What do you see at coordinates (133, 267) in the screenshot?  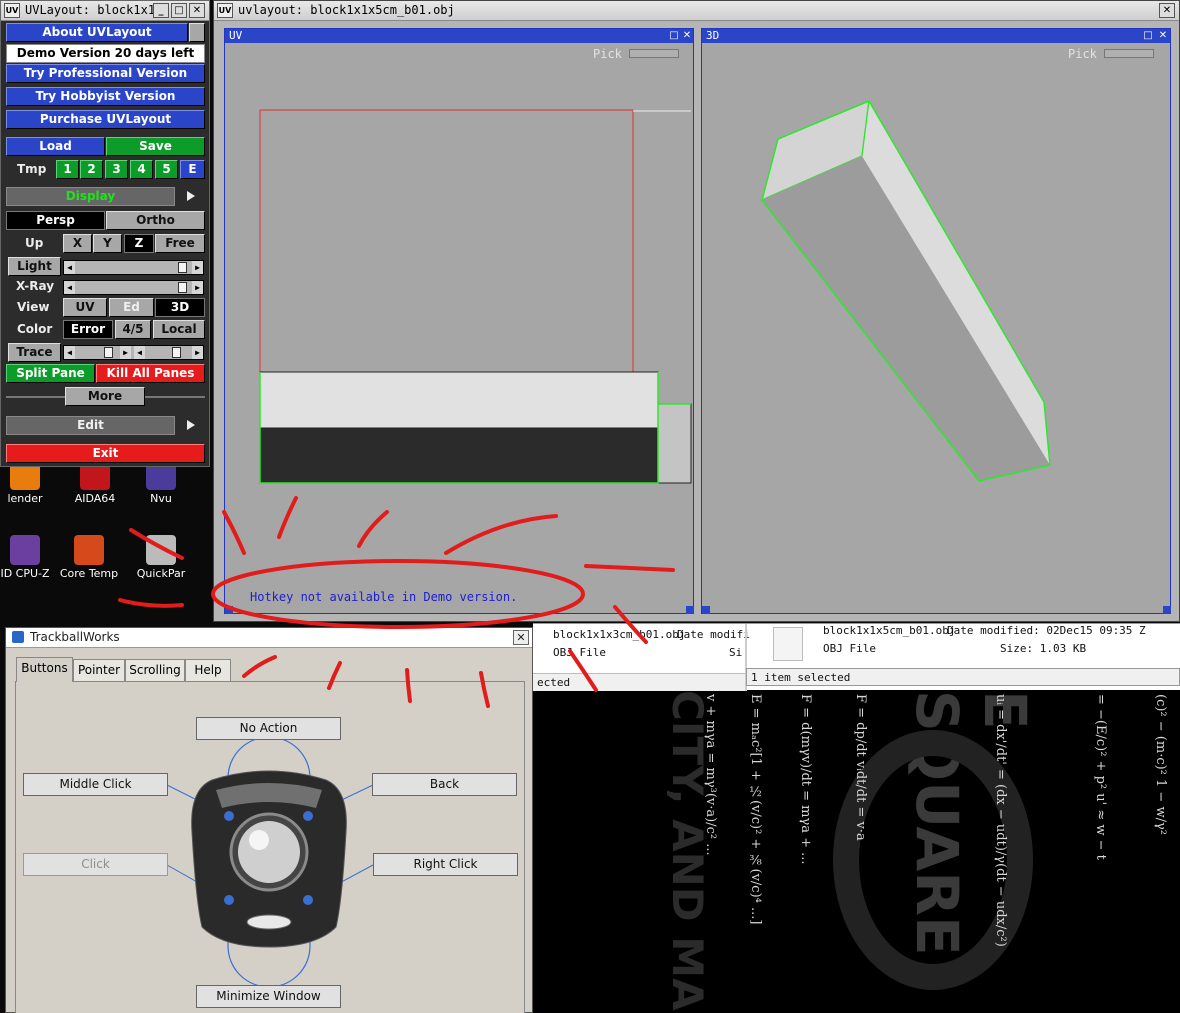 I see `light-slider: ◀ ▶` at bounding box center [133, 267].